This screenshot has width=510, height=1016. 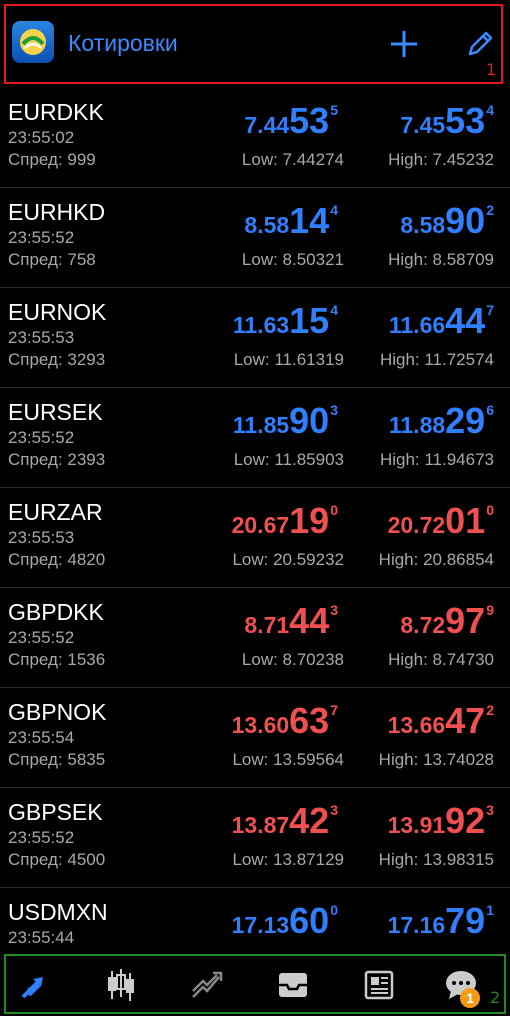 What do you see at coordinates (41, 537) in the screenshot?
I see `quote-time: 23:55:53` at bounding box center [41, 537].